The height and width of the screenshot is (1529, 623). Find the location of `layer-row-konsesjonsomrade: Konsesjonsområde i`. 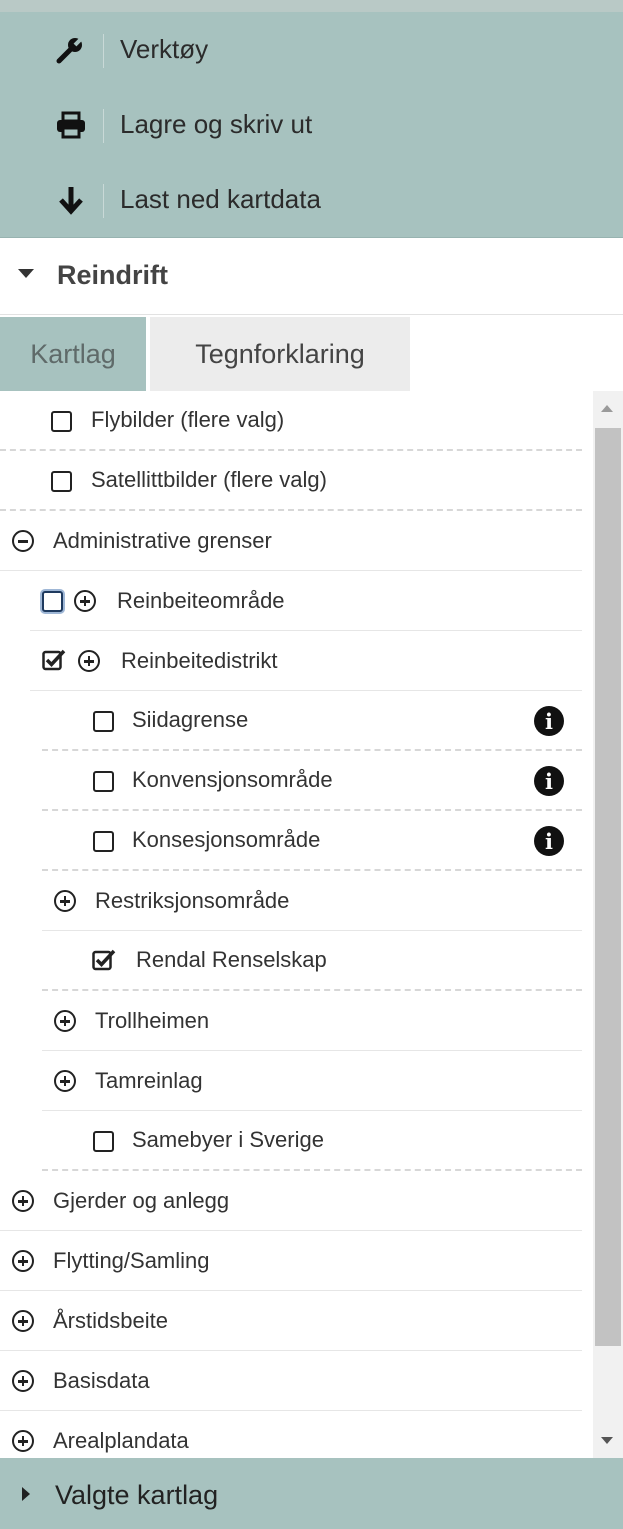

layer-row-konsesjonsomrade: Konsesjonsområde i is located at coordinates (312, 841).